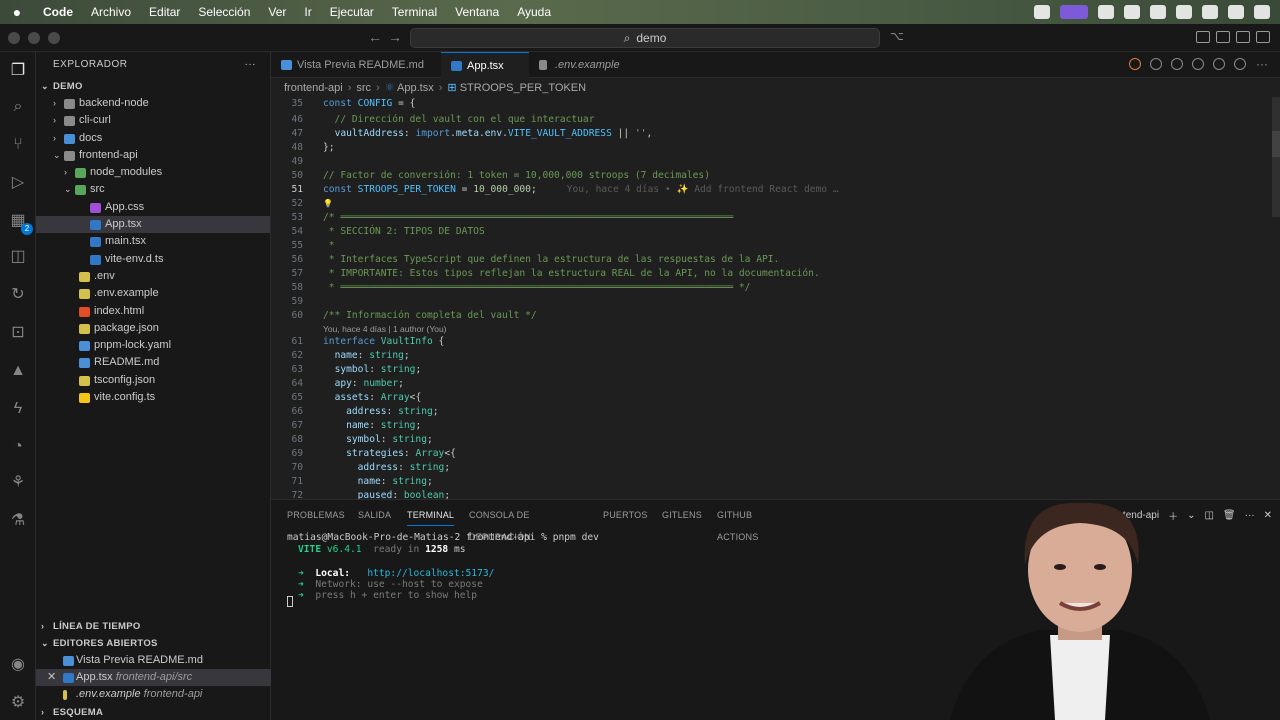 The width and height of the screenshot is (1280, 720). What do you see at coordinates (1240, 64) in the screenshot?
I see `split-editor-icon` at bounding box center [1240, 64].